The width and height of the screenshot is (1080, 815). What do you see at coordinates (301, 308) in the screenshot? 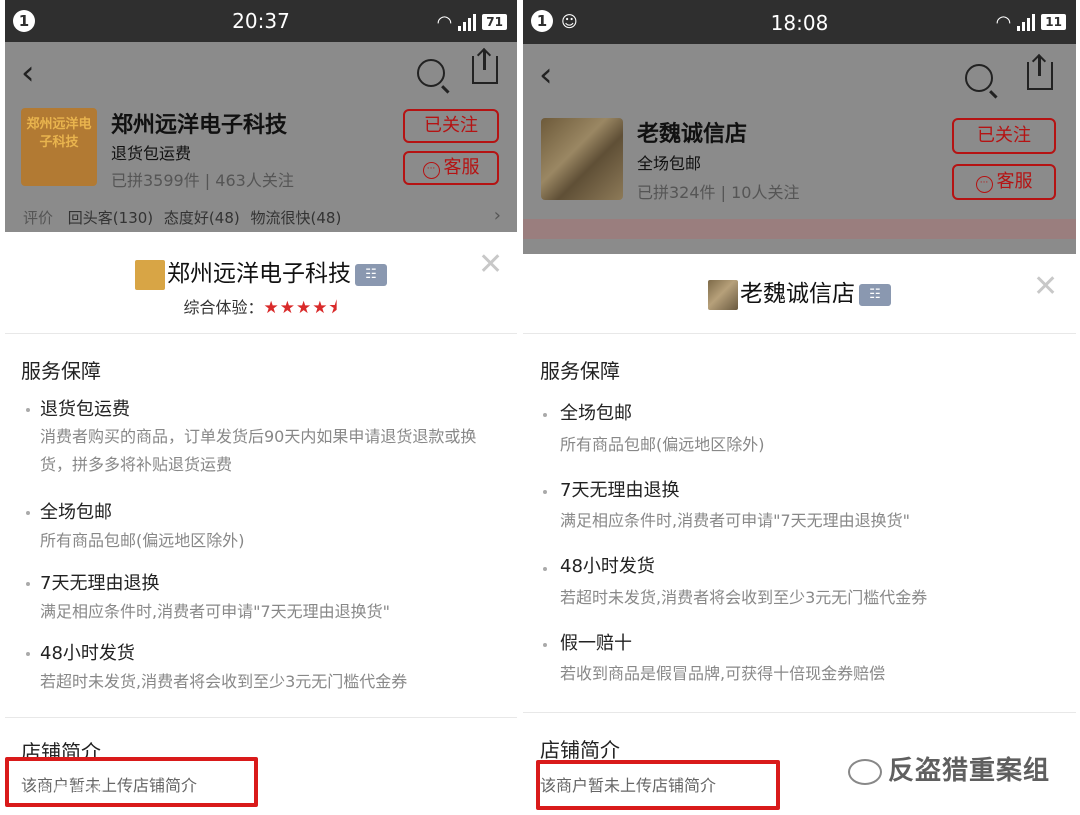
I see `rating-stars: ★★★★⯨` at bounding box center [301, 308].